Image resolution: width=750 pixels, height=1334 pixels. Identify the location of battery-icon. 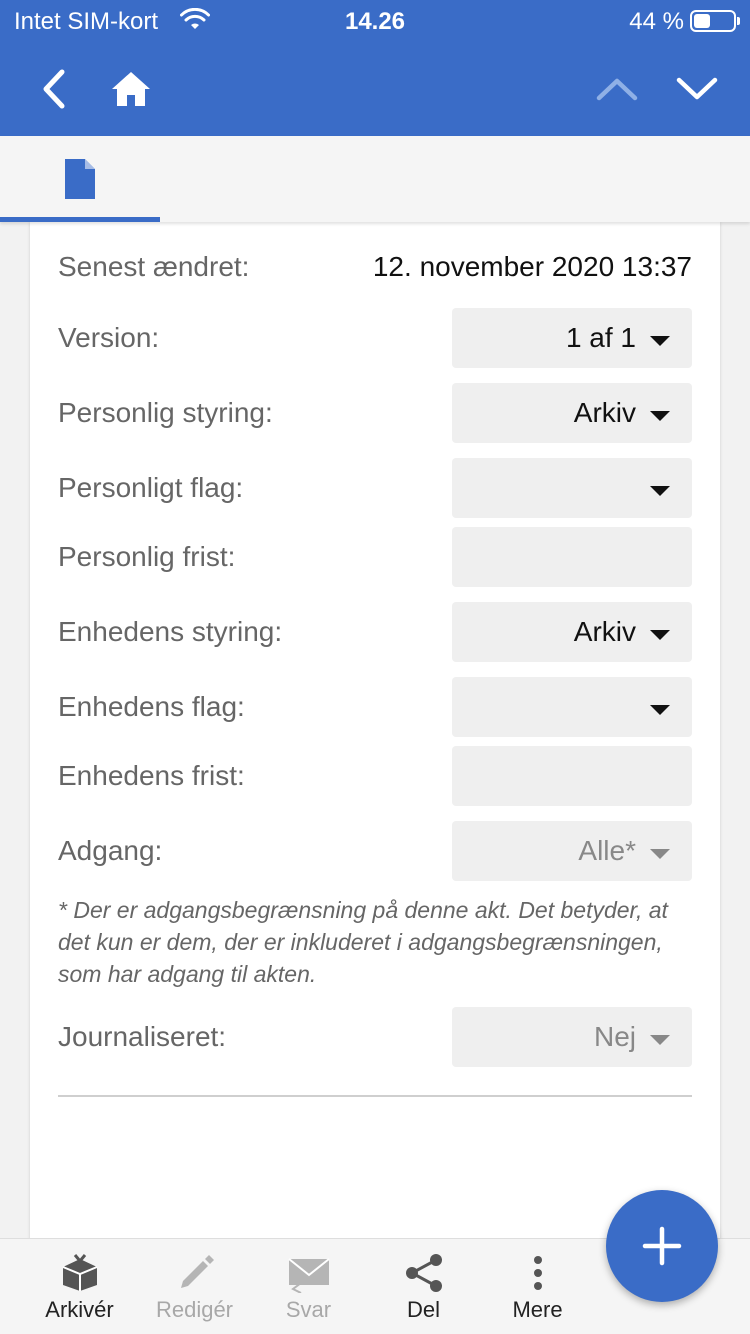
(715, 21).